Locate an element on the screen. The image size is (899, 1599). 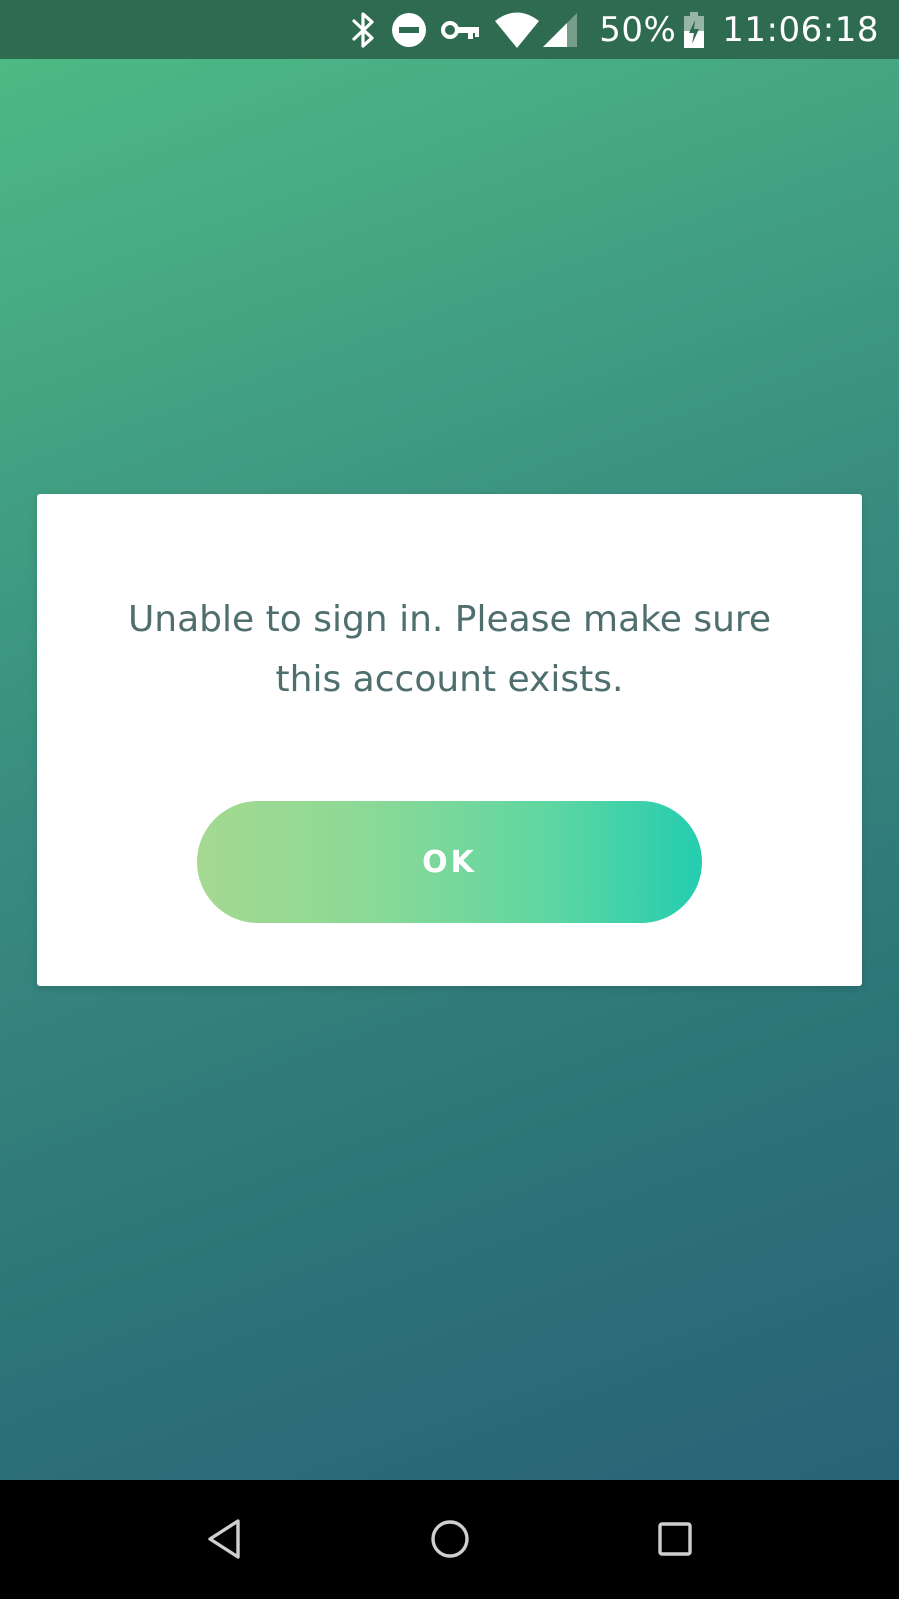
home-icon is located at coordinates (450, 1539).